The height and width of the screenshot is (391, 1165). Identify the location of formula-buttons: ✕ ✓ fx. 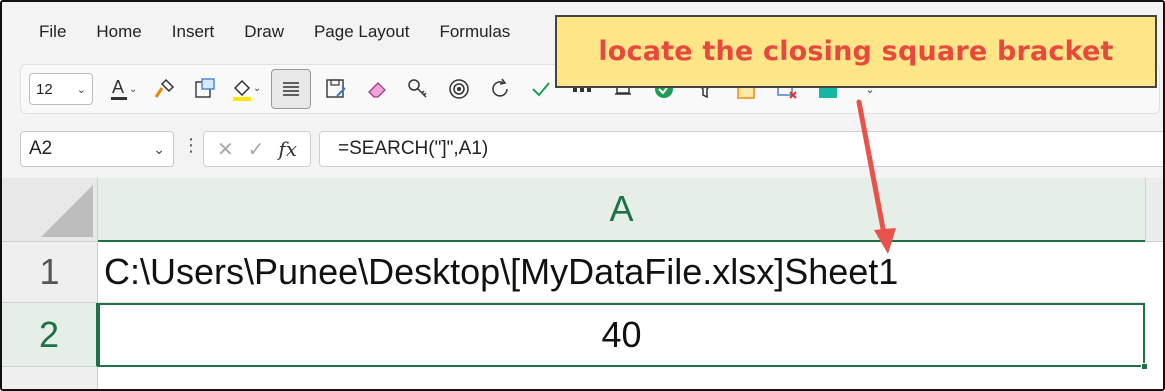
(257, 149).